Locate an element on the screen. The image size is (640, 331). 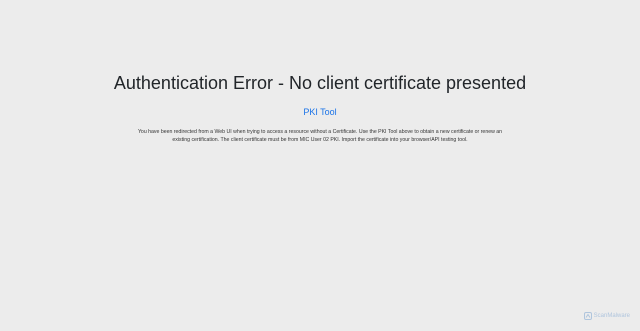
pki-tool-link: PKI Tool is located at coordinates (319, 112).